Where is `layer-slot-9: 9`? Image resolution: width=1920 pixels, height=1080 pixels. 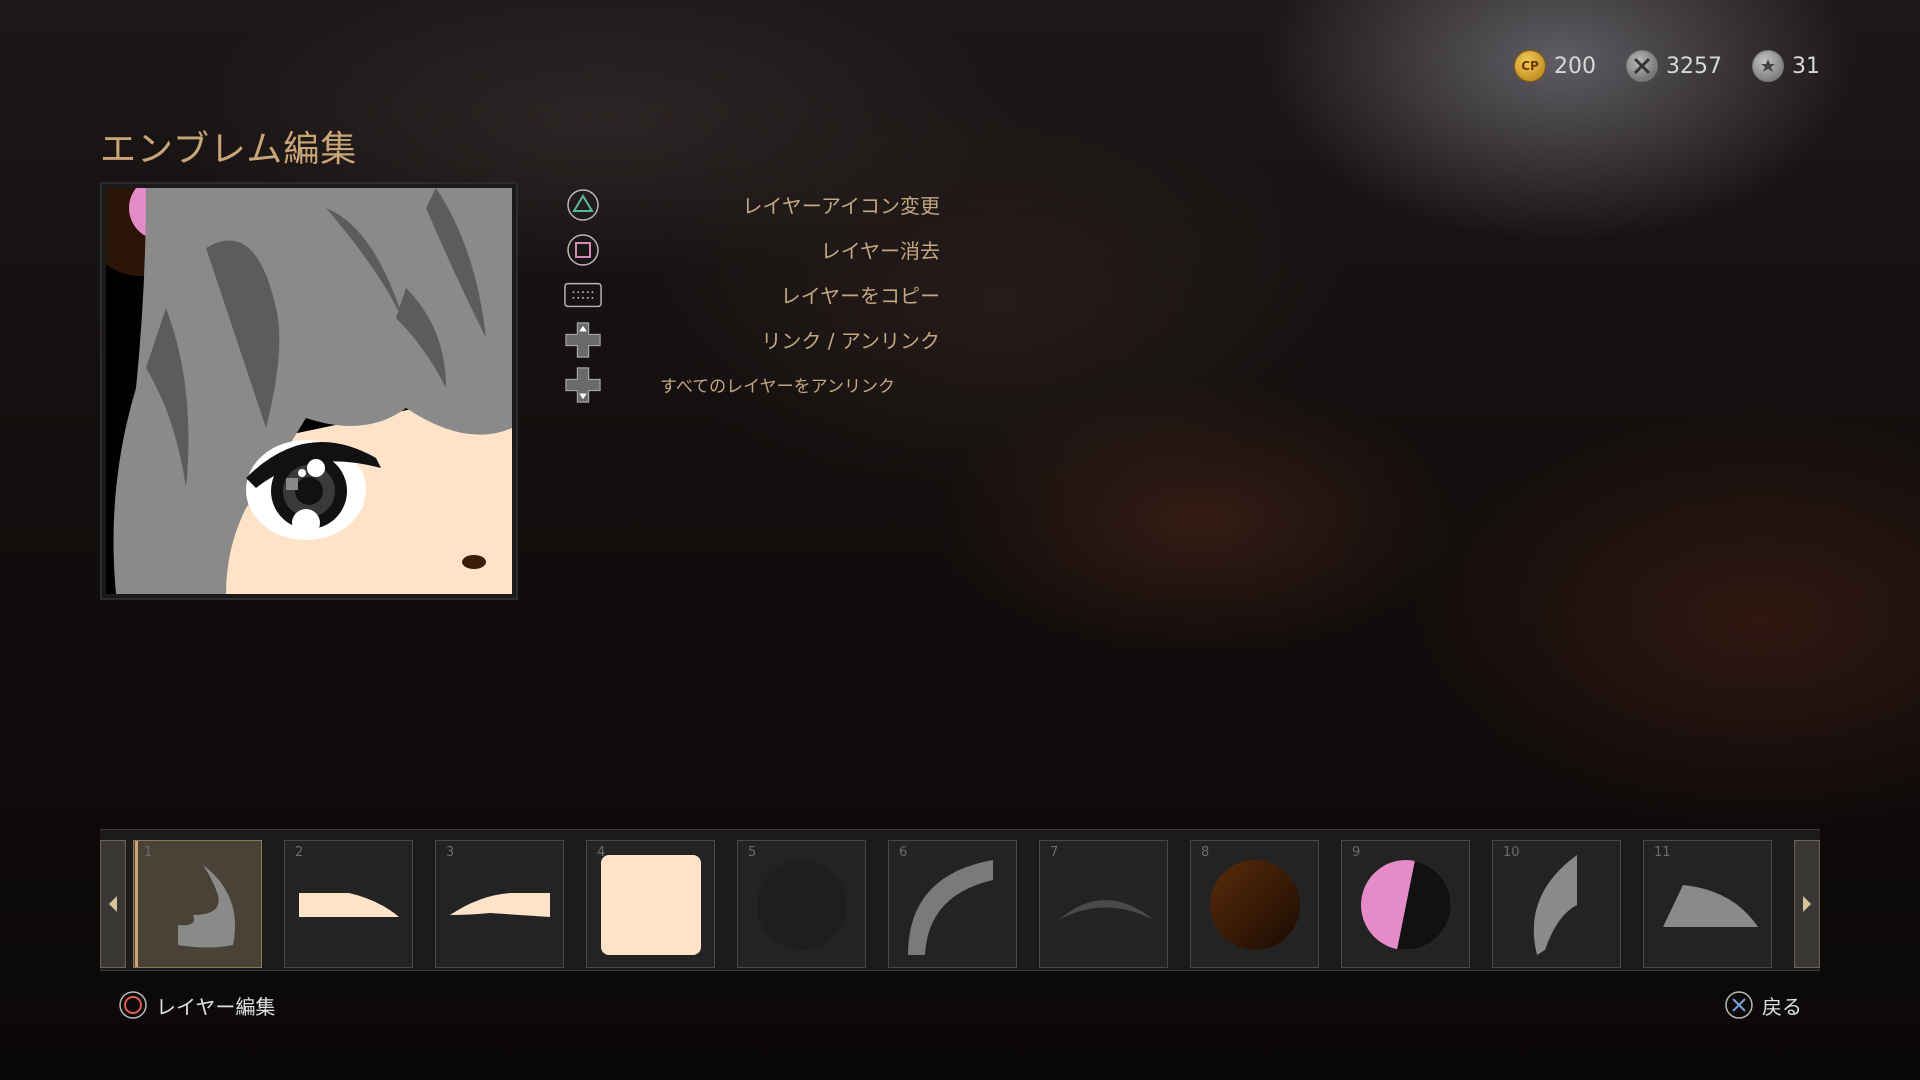
layer-slot-9: 9 is located at coordinates (1405, 904).